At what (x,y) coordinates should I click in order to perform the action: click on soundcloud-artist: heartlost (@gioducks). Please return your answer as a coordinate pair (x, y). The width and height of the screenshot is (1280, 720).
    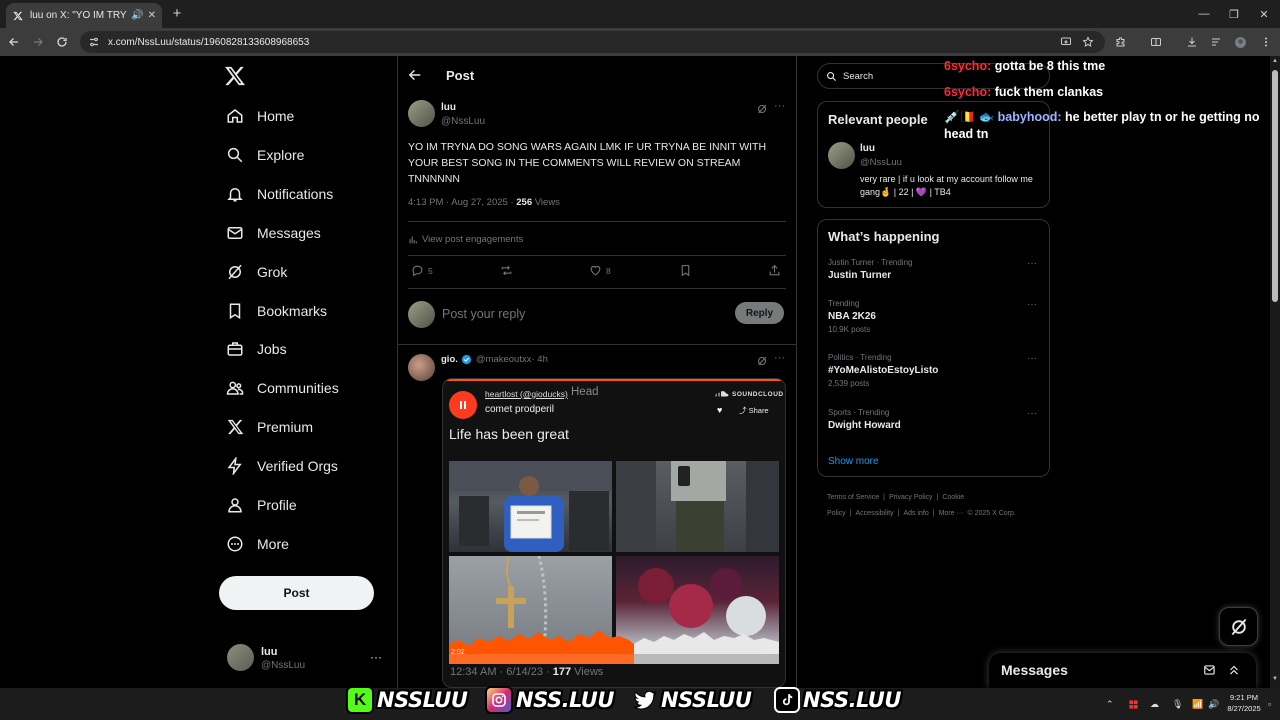
    Looking at the image, I should click on (526, 394).